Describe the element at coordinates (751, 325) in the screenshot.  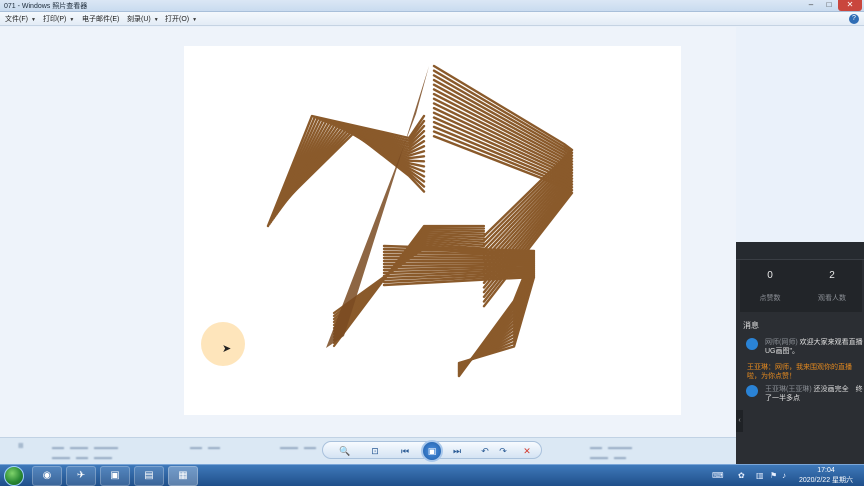
I see `messages-title: 消息` at that location.